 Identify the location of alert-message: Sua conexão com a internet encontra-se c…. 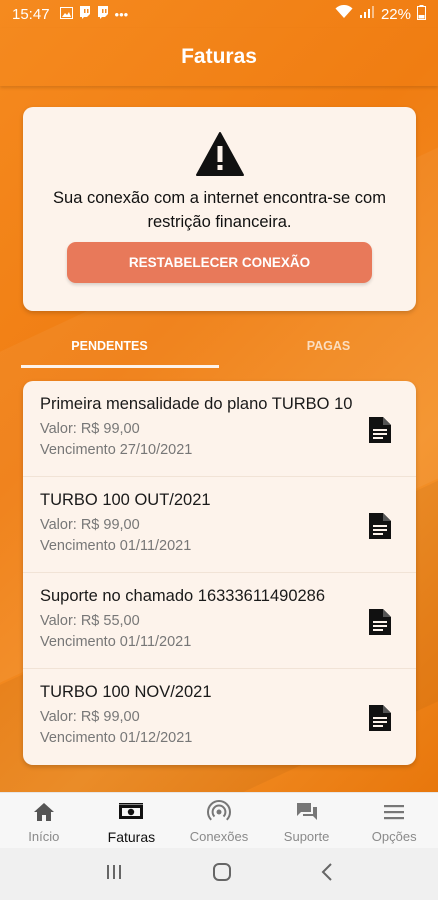
(219, 210).